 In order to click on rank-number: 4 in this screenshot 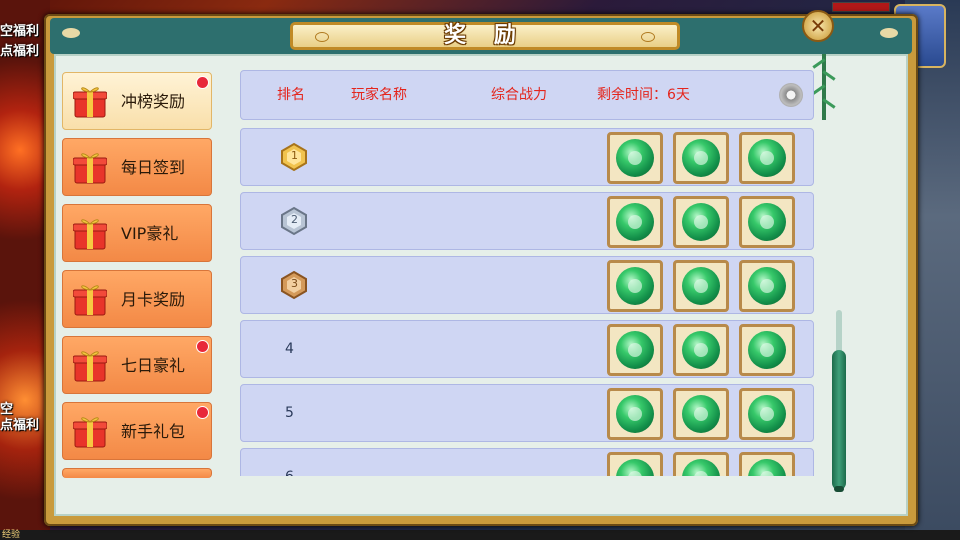, I will do `click(289, 349)`.